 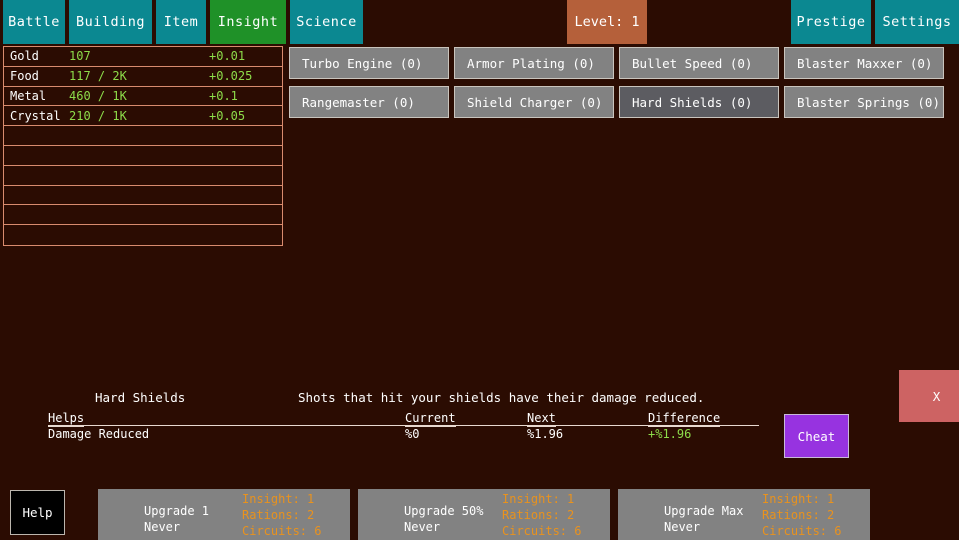 What do you see at coordinates (177, 519) in the screenshot?
I see `purchase-button-label: Upgrade 1 Never` at bounding box center [177, 519].